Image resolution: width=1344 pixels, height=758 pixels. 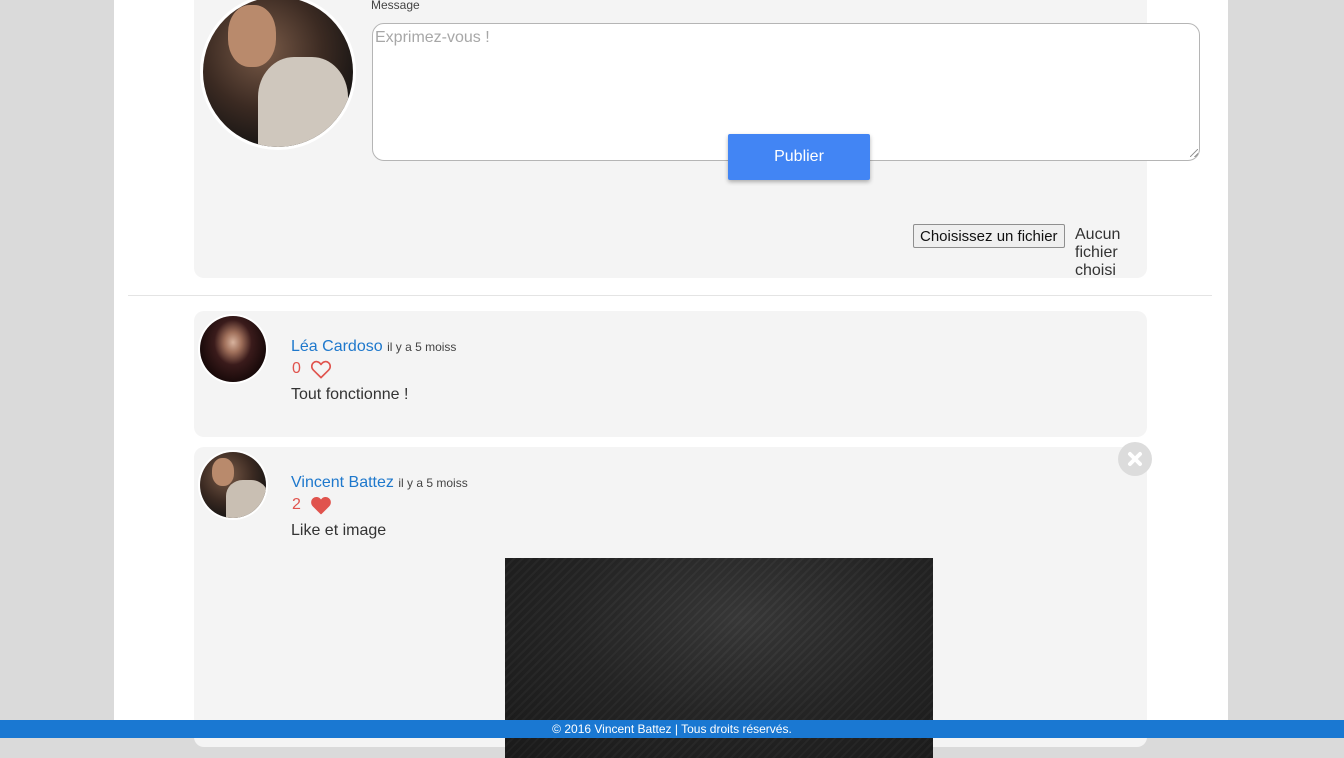 What do you see at coordinates (799, 157) in the screenshot?
I see `publish-button: Publier` at bounding box center [799, 157].